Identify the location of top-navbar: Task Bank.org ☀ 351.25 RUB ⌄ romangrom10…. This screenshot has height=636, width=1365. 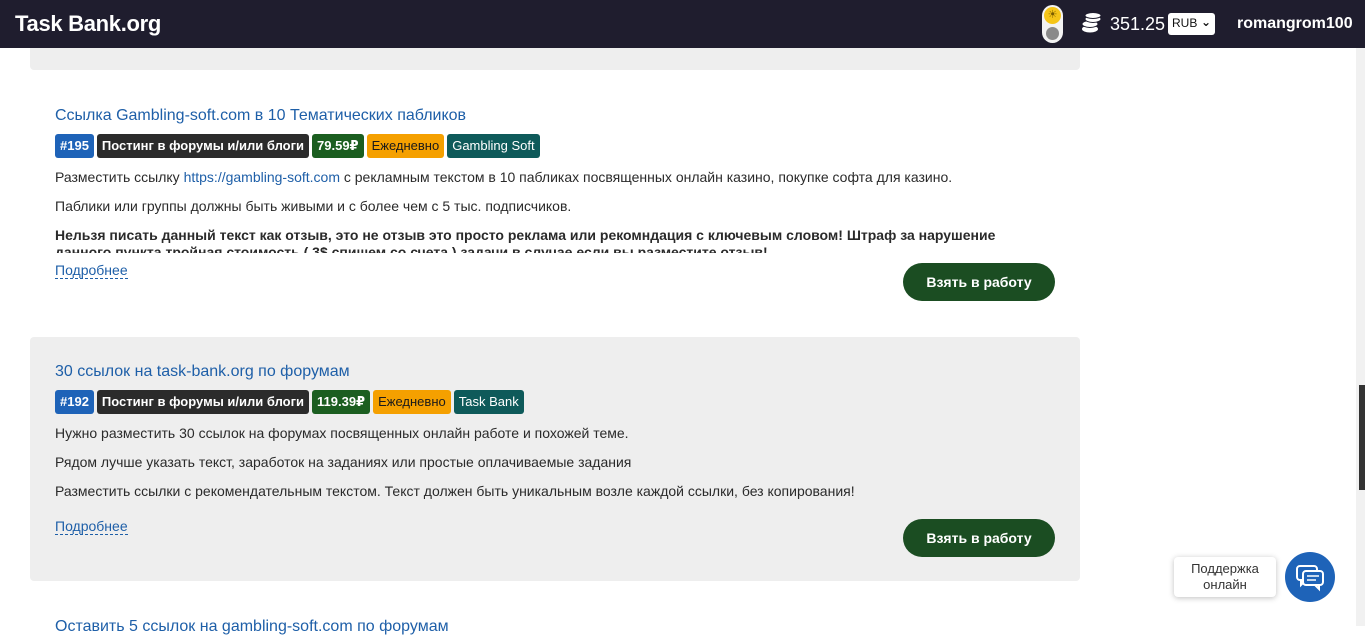
(682, 24).